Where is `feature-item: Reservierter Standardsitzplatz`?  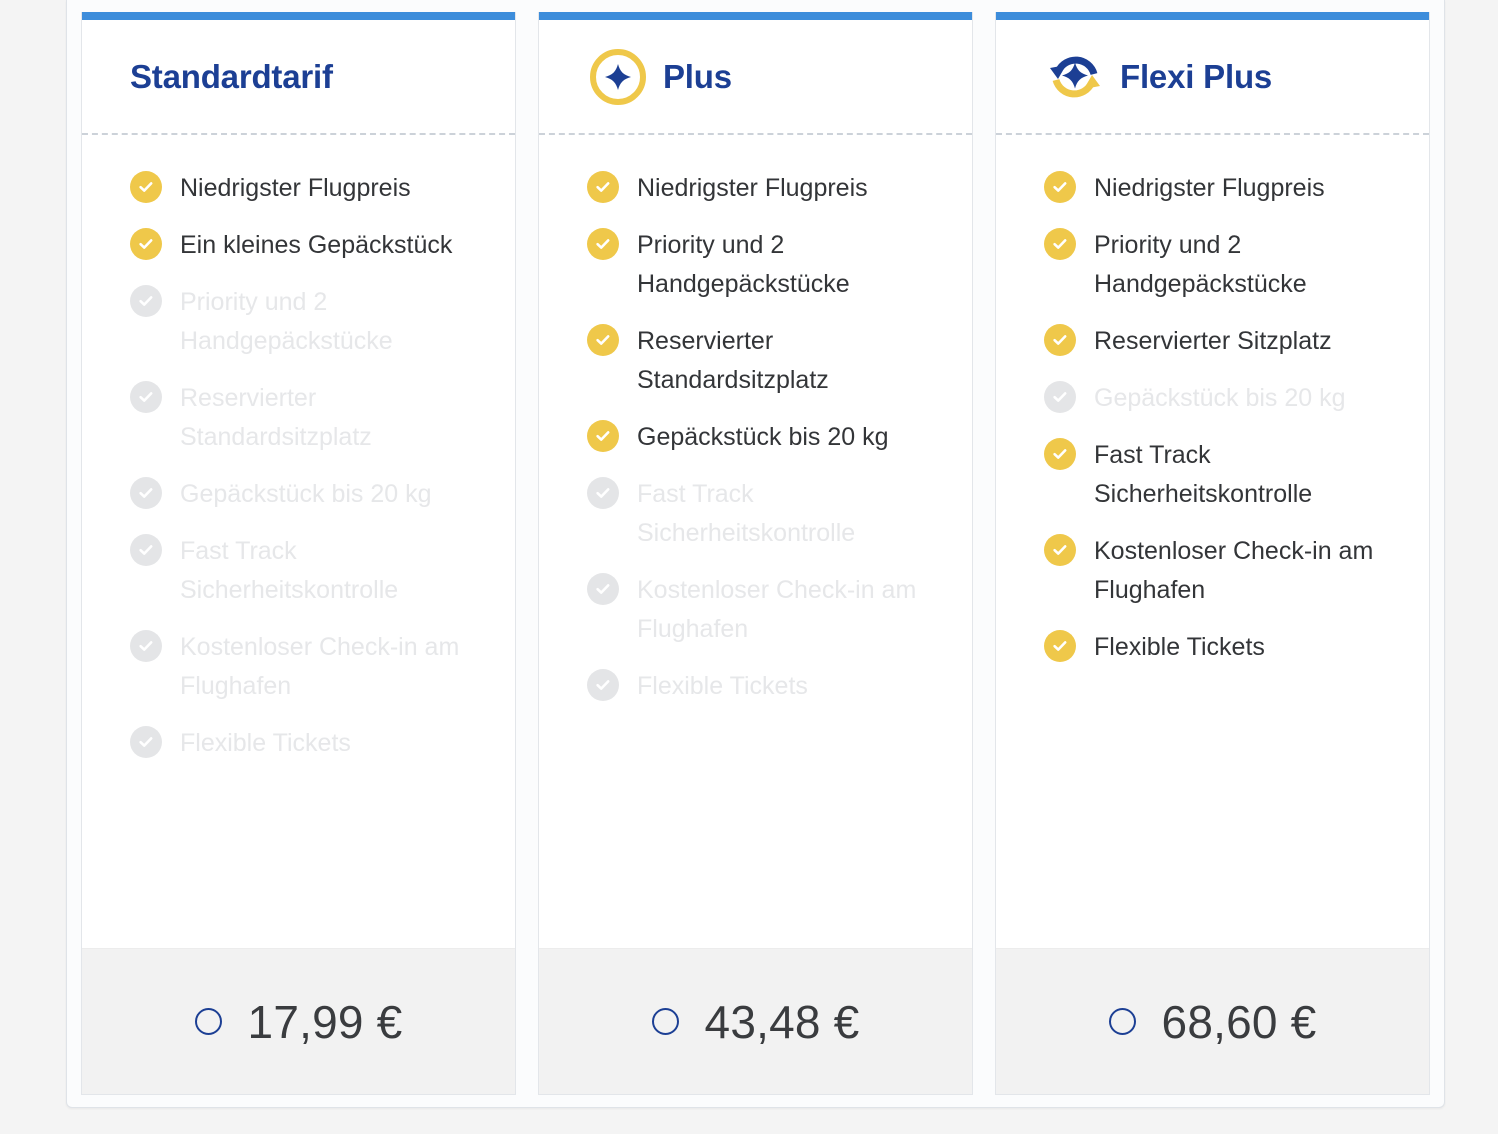
feature-item: Reservierter Standardsitzplatz is located at coordinates (764, 361).